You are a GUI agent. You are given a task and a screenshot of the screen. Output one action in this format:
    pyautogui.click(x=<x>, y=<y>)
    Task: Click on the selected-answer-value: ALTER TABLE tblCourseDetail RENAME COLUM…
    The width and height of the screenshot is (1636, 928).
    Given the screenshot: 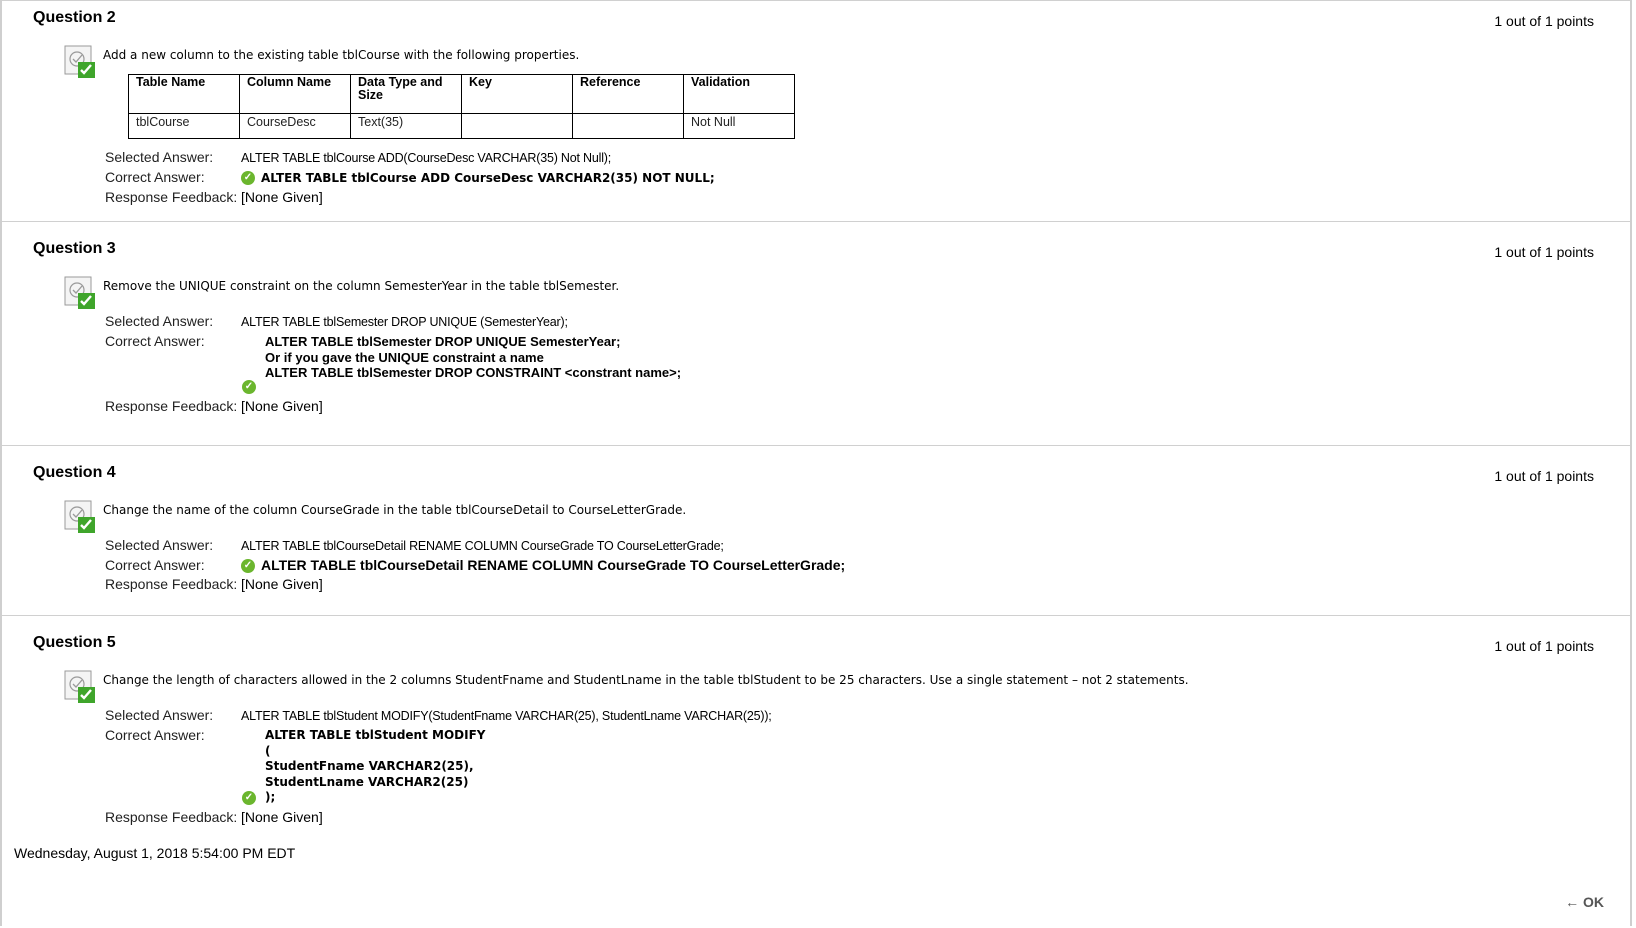 What is the action you would take?
    pyautogui.click(x=482, y=546)
    